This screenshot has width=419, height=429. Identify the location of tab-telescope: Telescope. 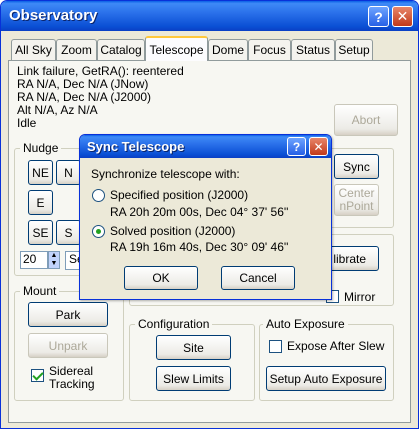
(176, 48).